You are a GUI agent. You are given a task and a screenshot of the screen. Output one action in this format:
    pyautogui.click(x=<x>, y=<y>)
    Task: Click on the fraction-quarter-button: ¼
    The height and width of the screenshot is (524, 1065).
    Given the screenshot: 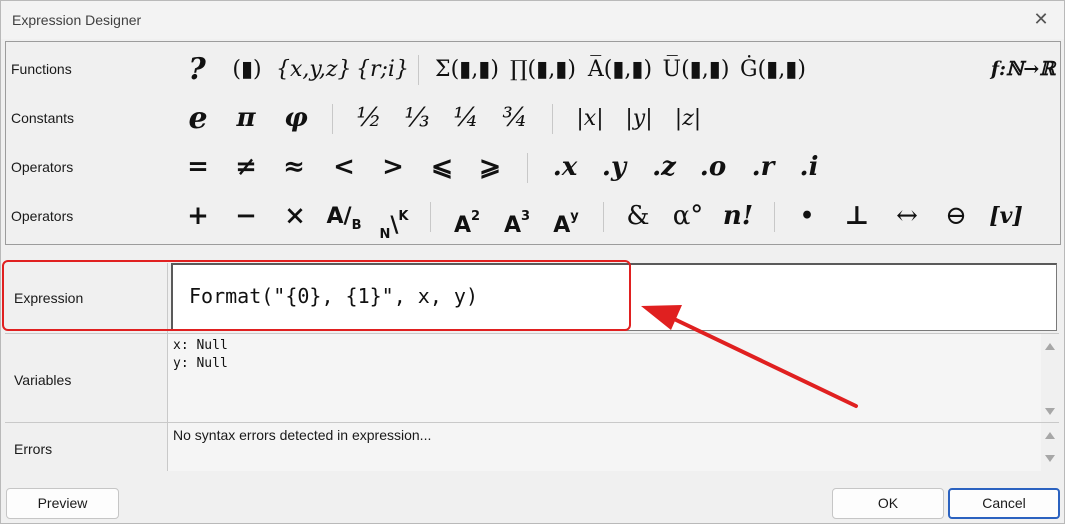 What is the action you would take?
    pyautogui.click(x=466, y=118)
    